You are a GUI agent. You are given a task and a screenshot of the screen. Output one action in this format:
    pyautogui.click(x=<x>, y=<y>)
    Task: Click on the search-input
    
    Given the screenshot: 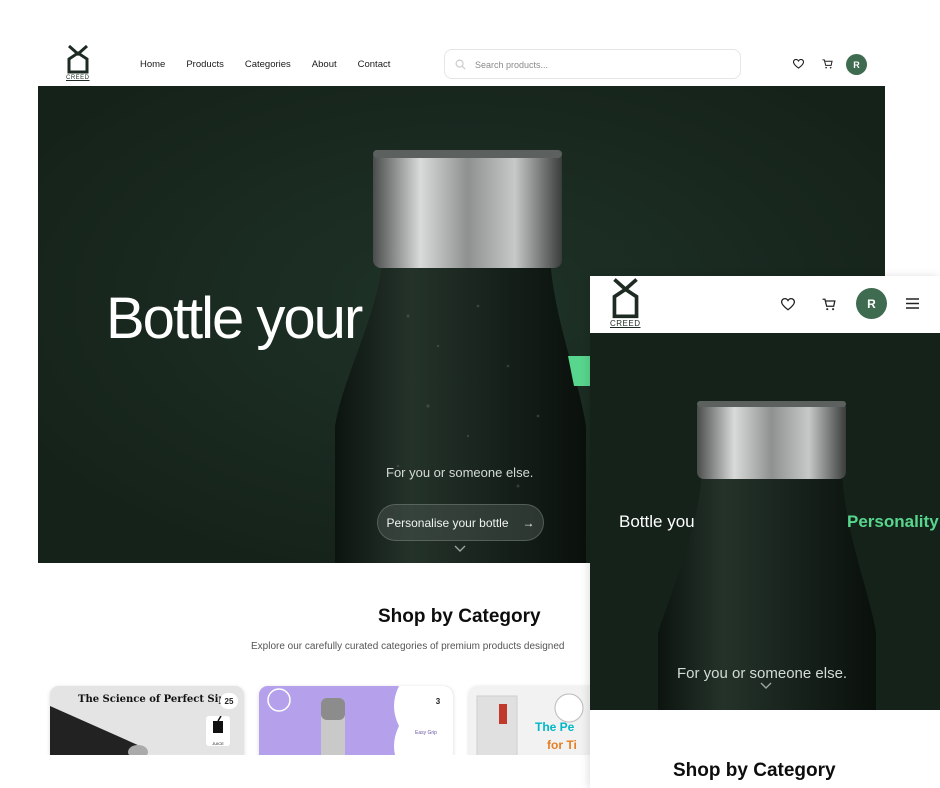 What is the action you would take?
    pyautogui.click(x=600, y=65)
    